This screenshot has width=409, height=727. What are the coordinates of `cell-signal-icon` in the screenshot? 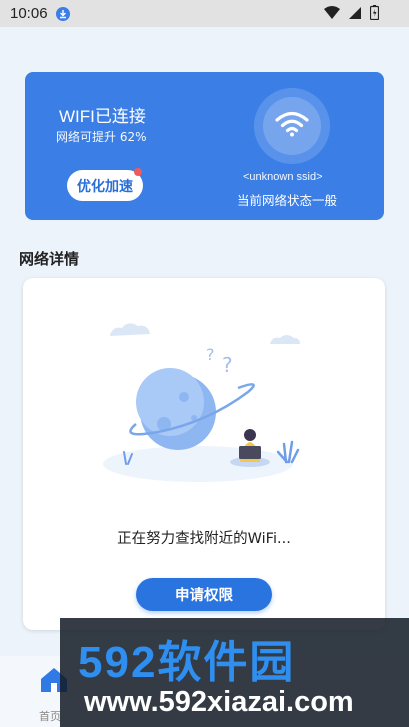 It's located at (355, 14).